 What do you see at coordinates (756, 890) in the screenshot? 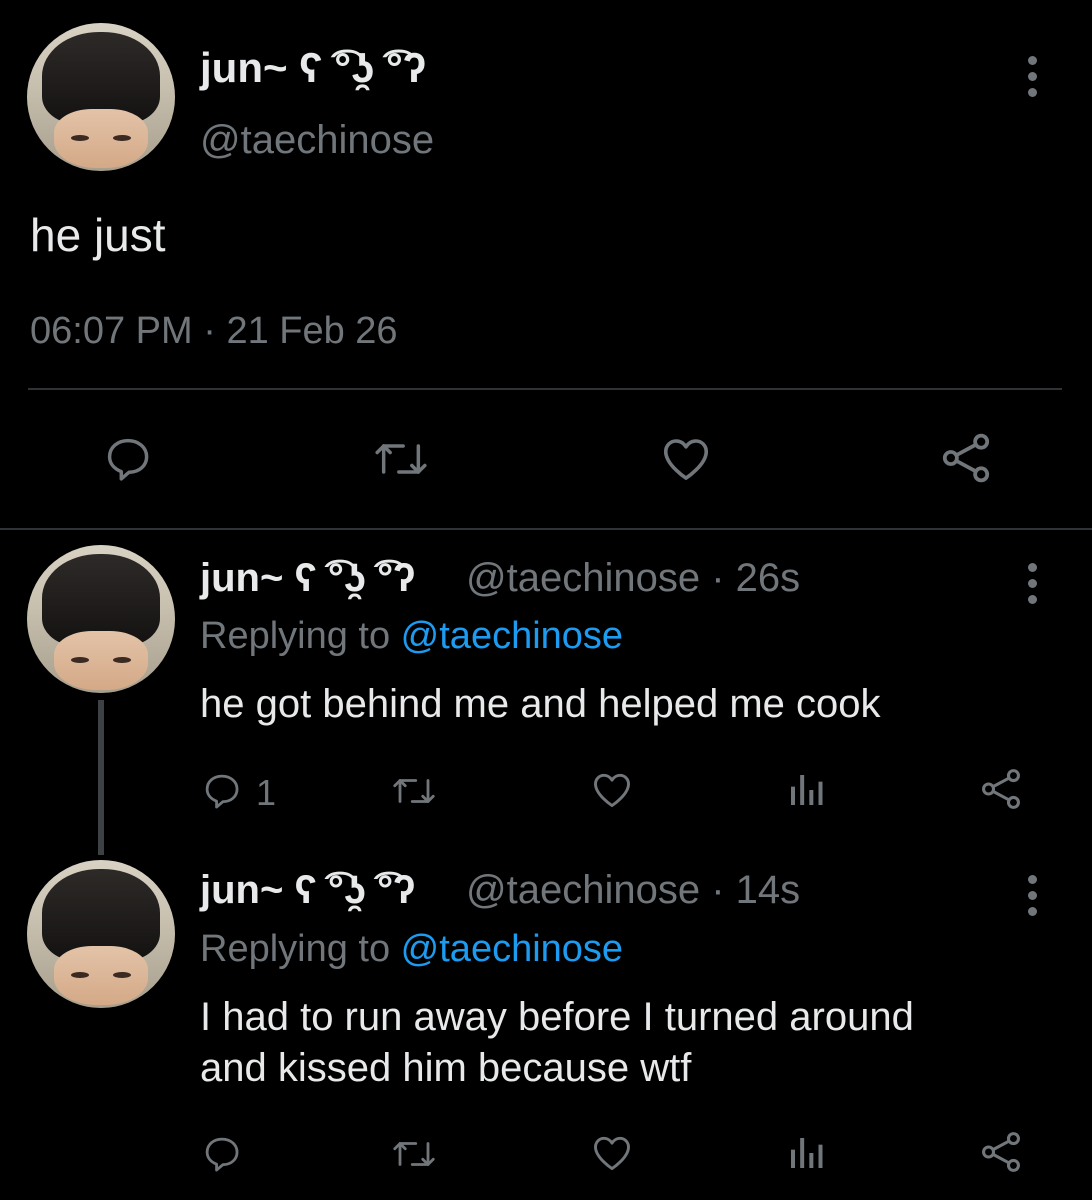
I see `tweet-age: · 14s` at bounding box center [756, 890].